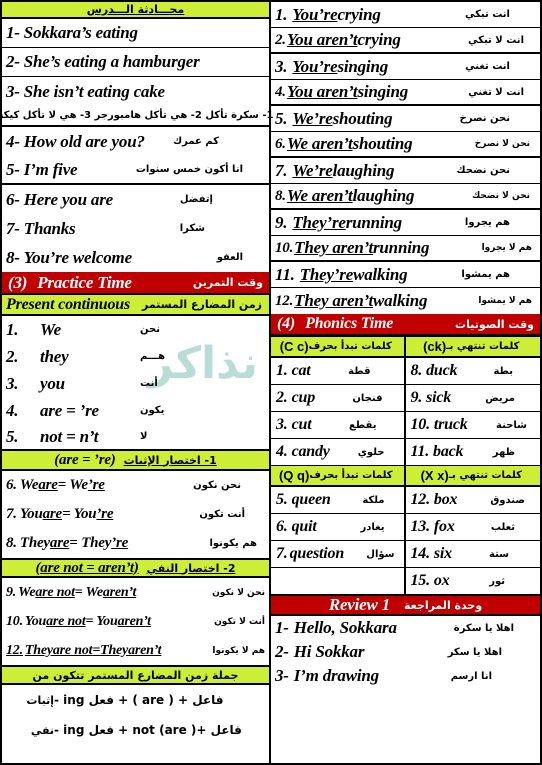  Describe the element at coordinates (336, 675) in the screenshot. I see `review-text: I’m drawing` at that location.